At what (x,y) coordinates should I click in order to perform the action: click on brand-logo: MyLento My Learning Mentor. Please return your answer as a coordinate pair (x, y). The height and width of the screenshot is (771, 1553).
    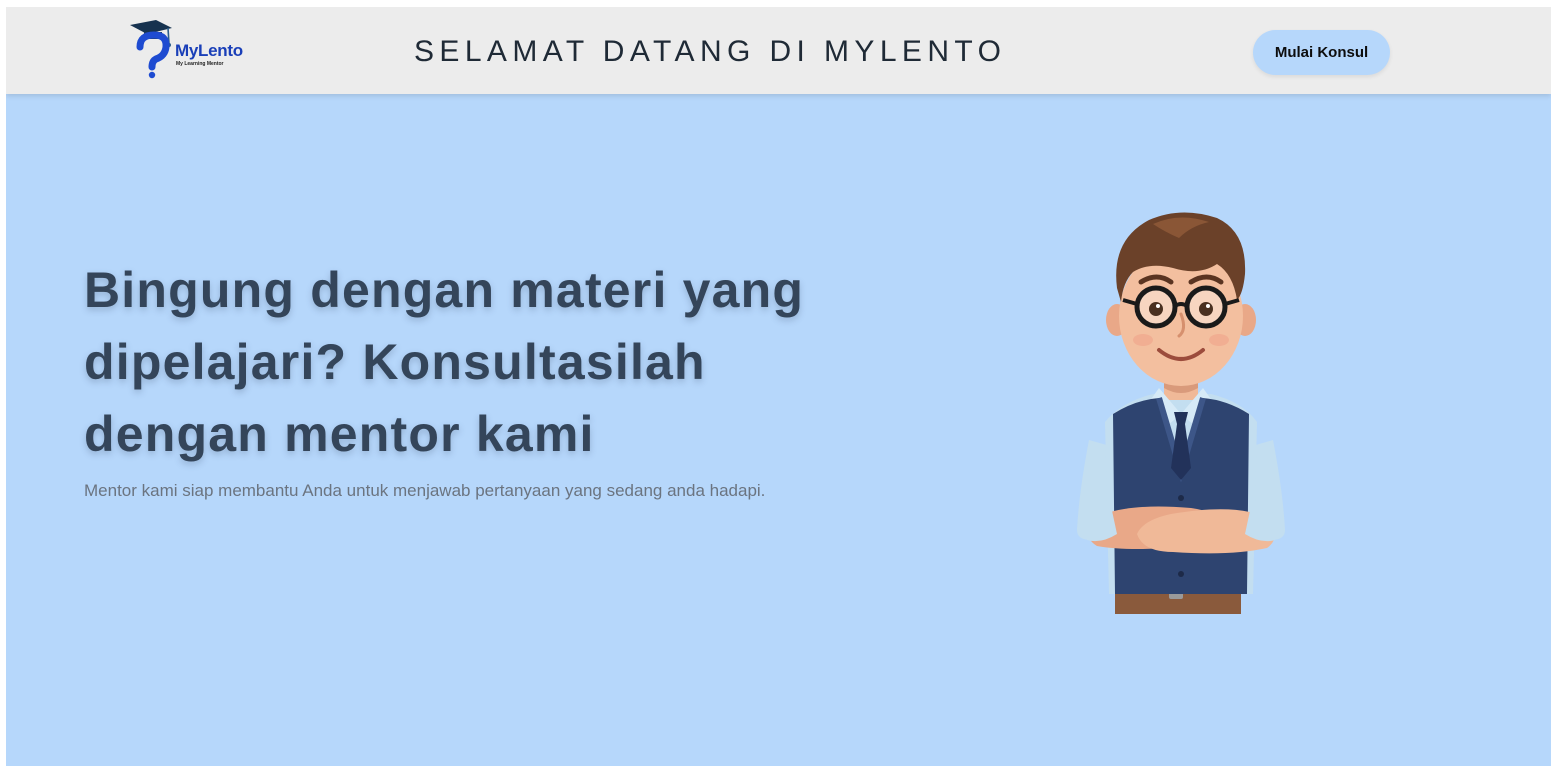
    Looking at the image, I should click on (195, 49).